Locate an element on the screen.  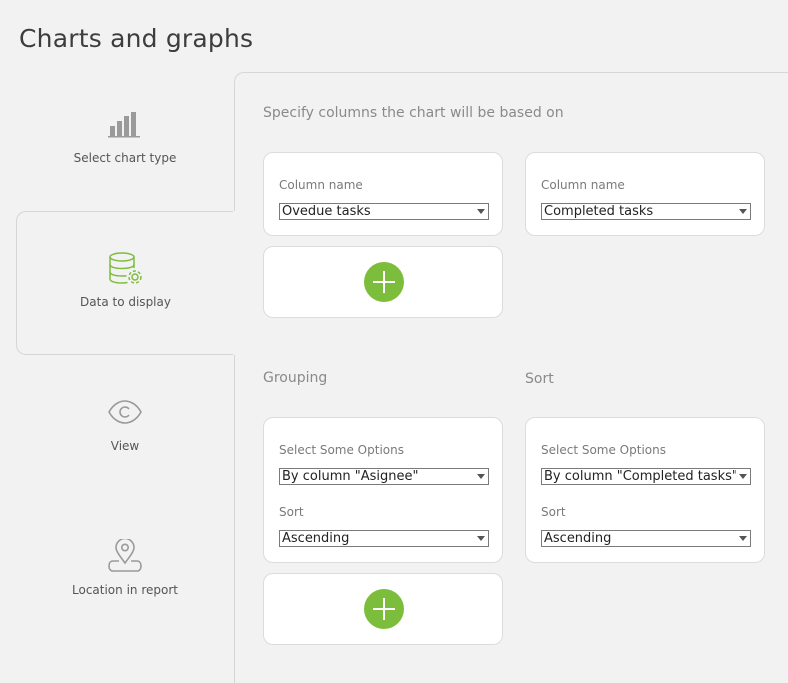
grouping-column-select: By column "Asignee" is located at coordinates (384, 476).